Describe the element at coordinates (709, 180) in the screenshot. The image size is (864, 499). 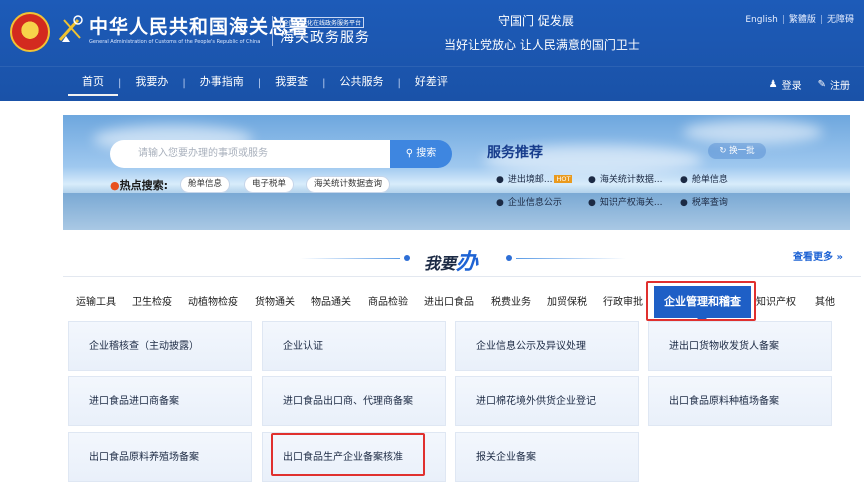
I see `service-item-label: 舱单信息` at that location.